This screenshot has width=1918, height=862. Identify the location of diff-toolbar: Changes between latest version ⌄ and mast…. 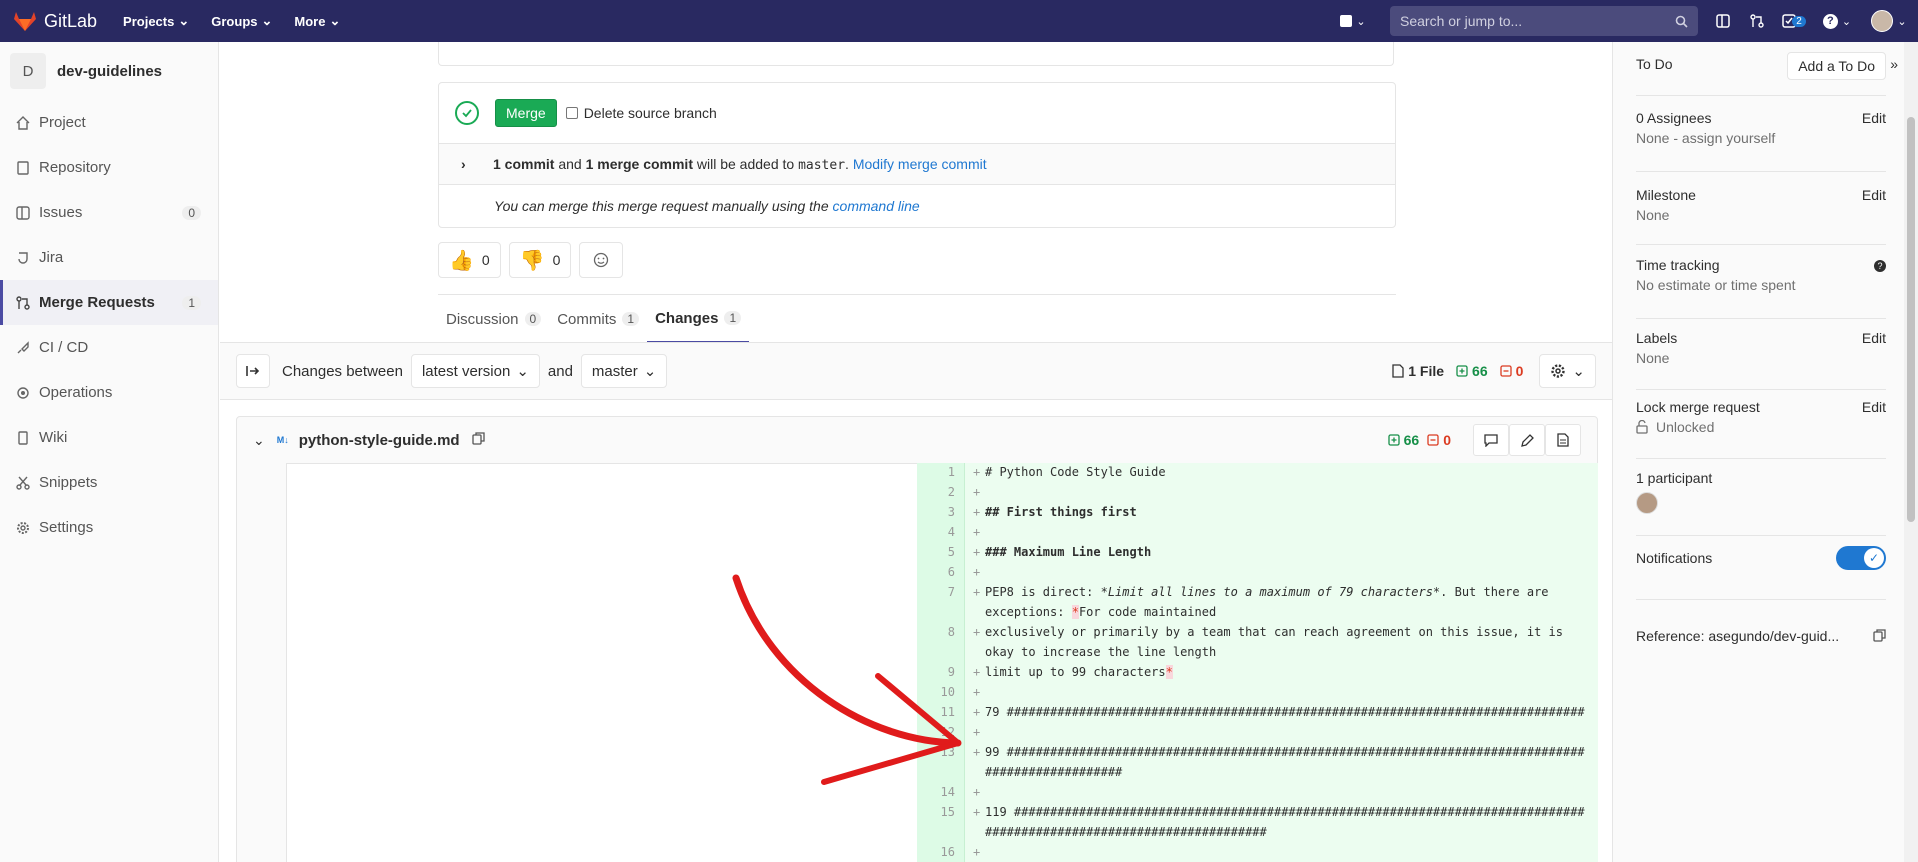
(916, 371).